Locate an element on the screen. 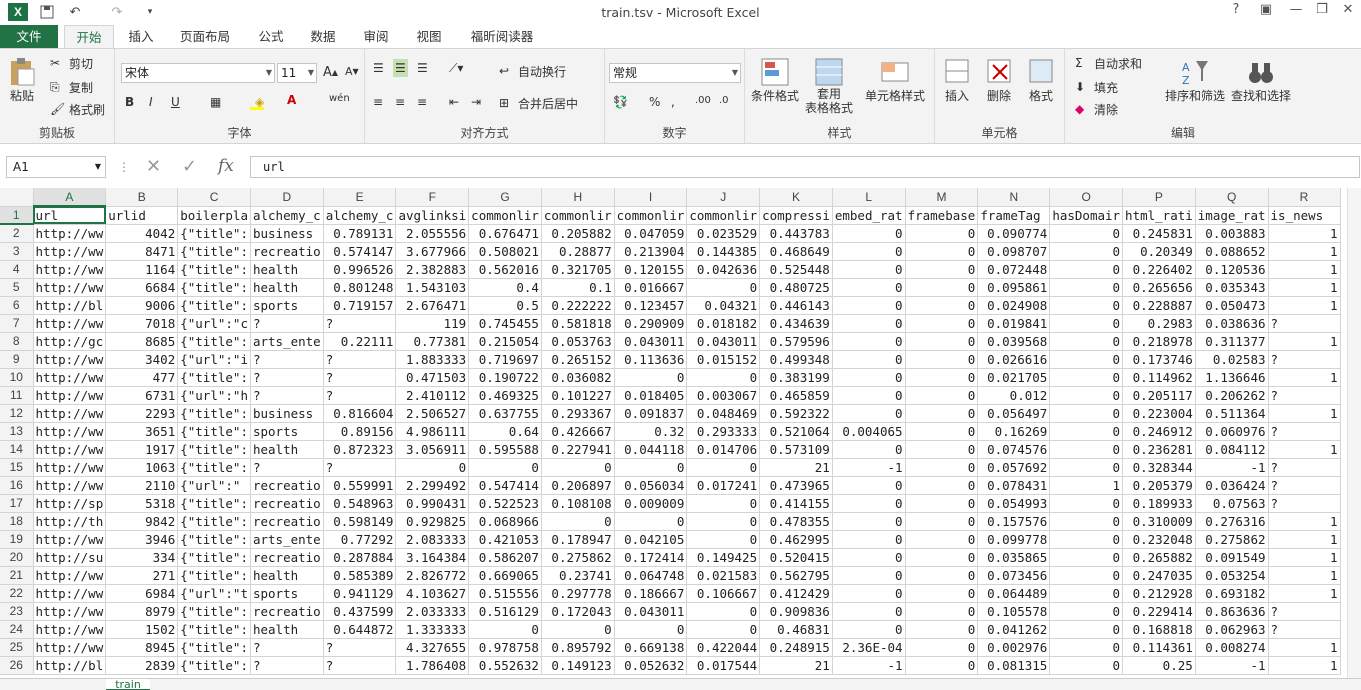 Image resolution: width=1361 pixels, height=690 pixels. column-header: I is located at coordinates (651, 197).